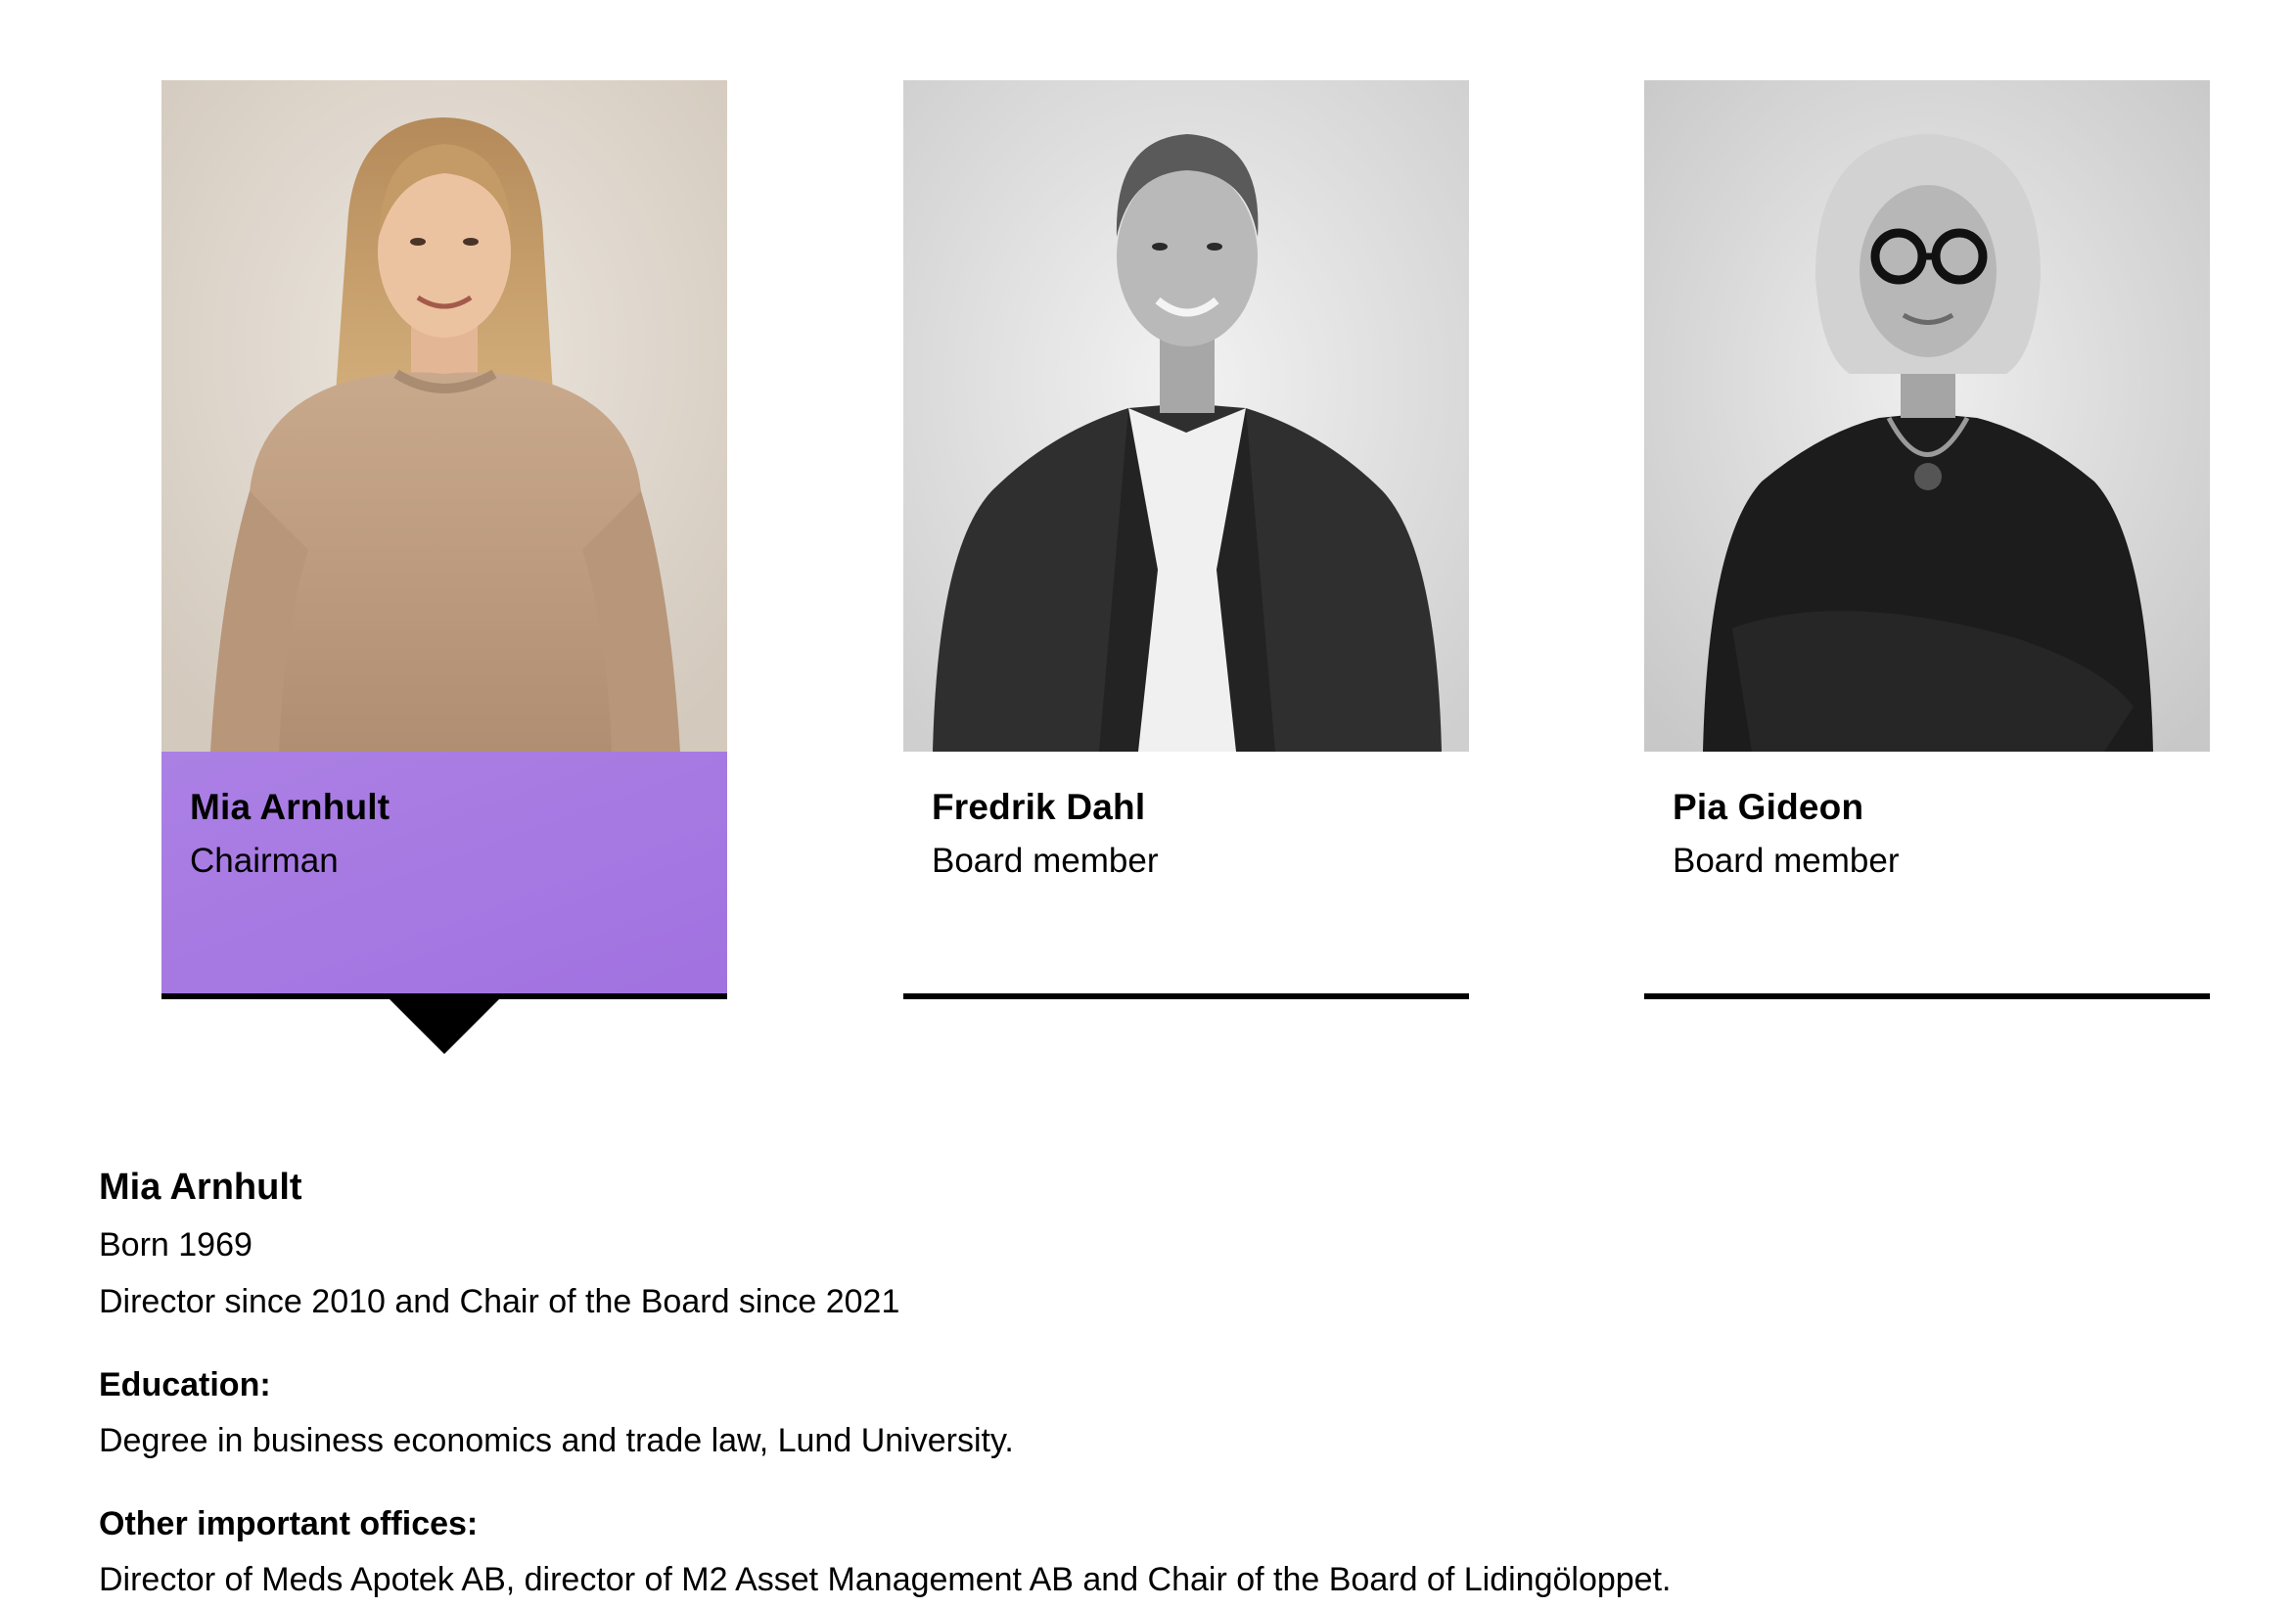 The width and height of the screenshot is (2296, 1608). What do you see at coordinates (1186, 872) in the screenshot?
I see `card-info-panel: Fredrik Dahl Board member` at bounding box center [1186, 872].